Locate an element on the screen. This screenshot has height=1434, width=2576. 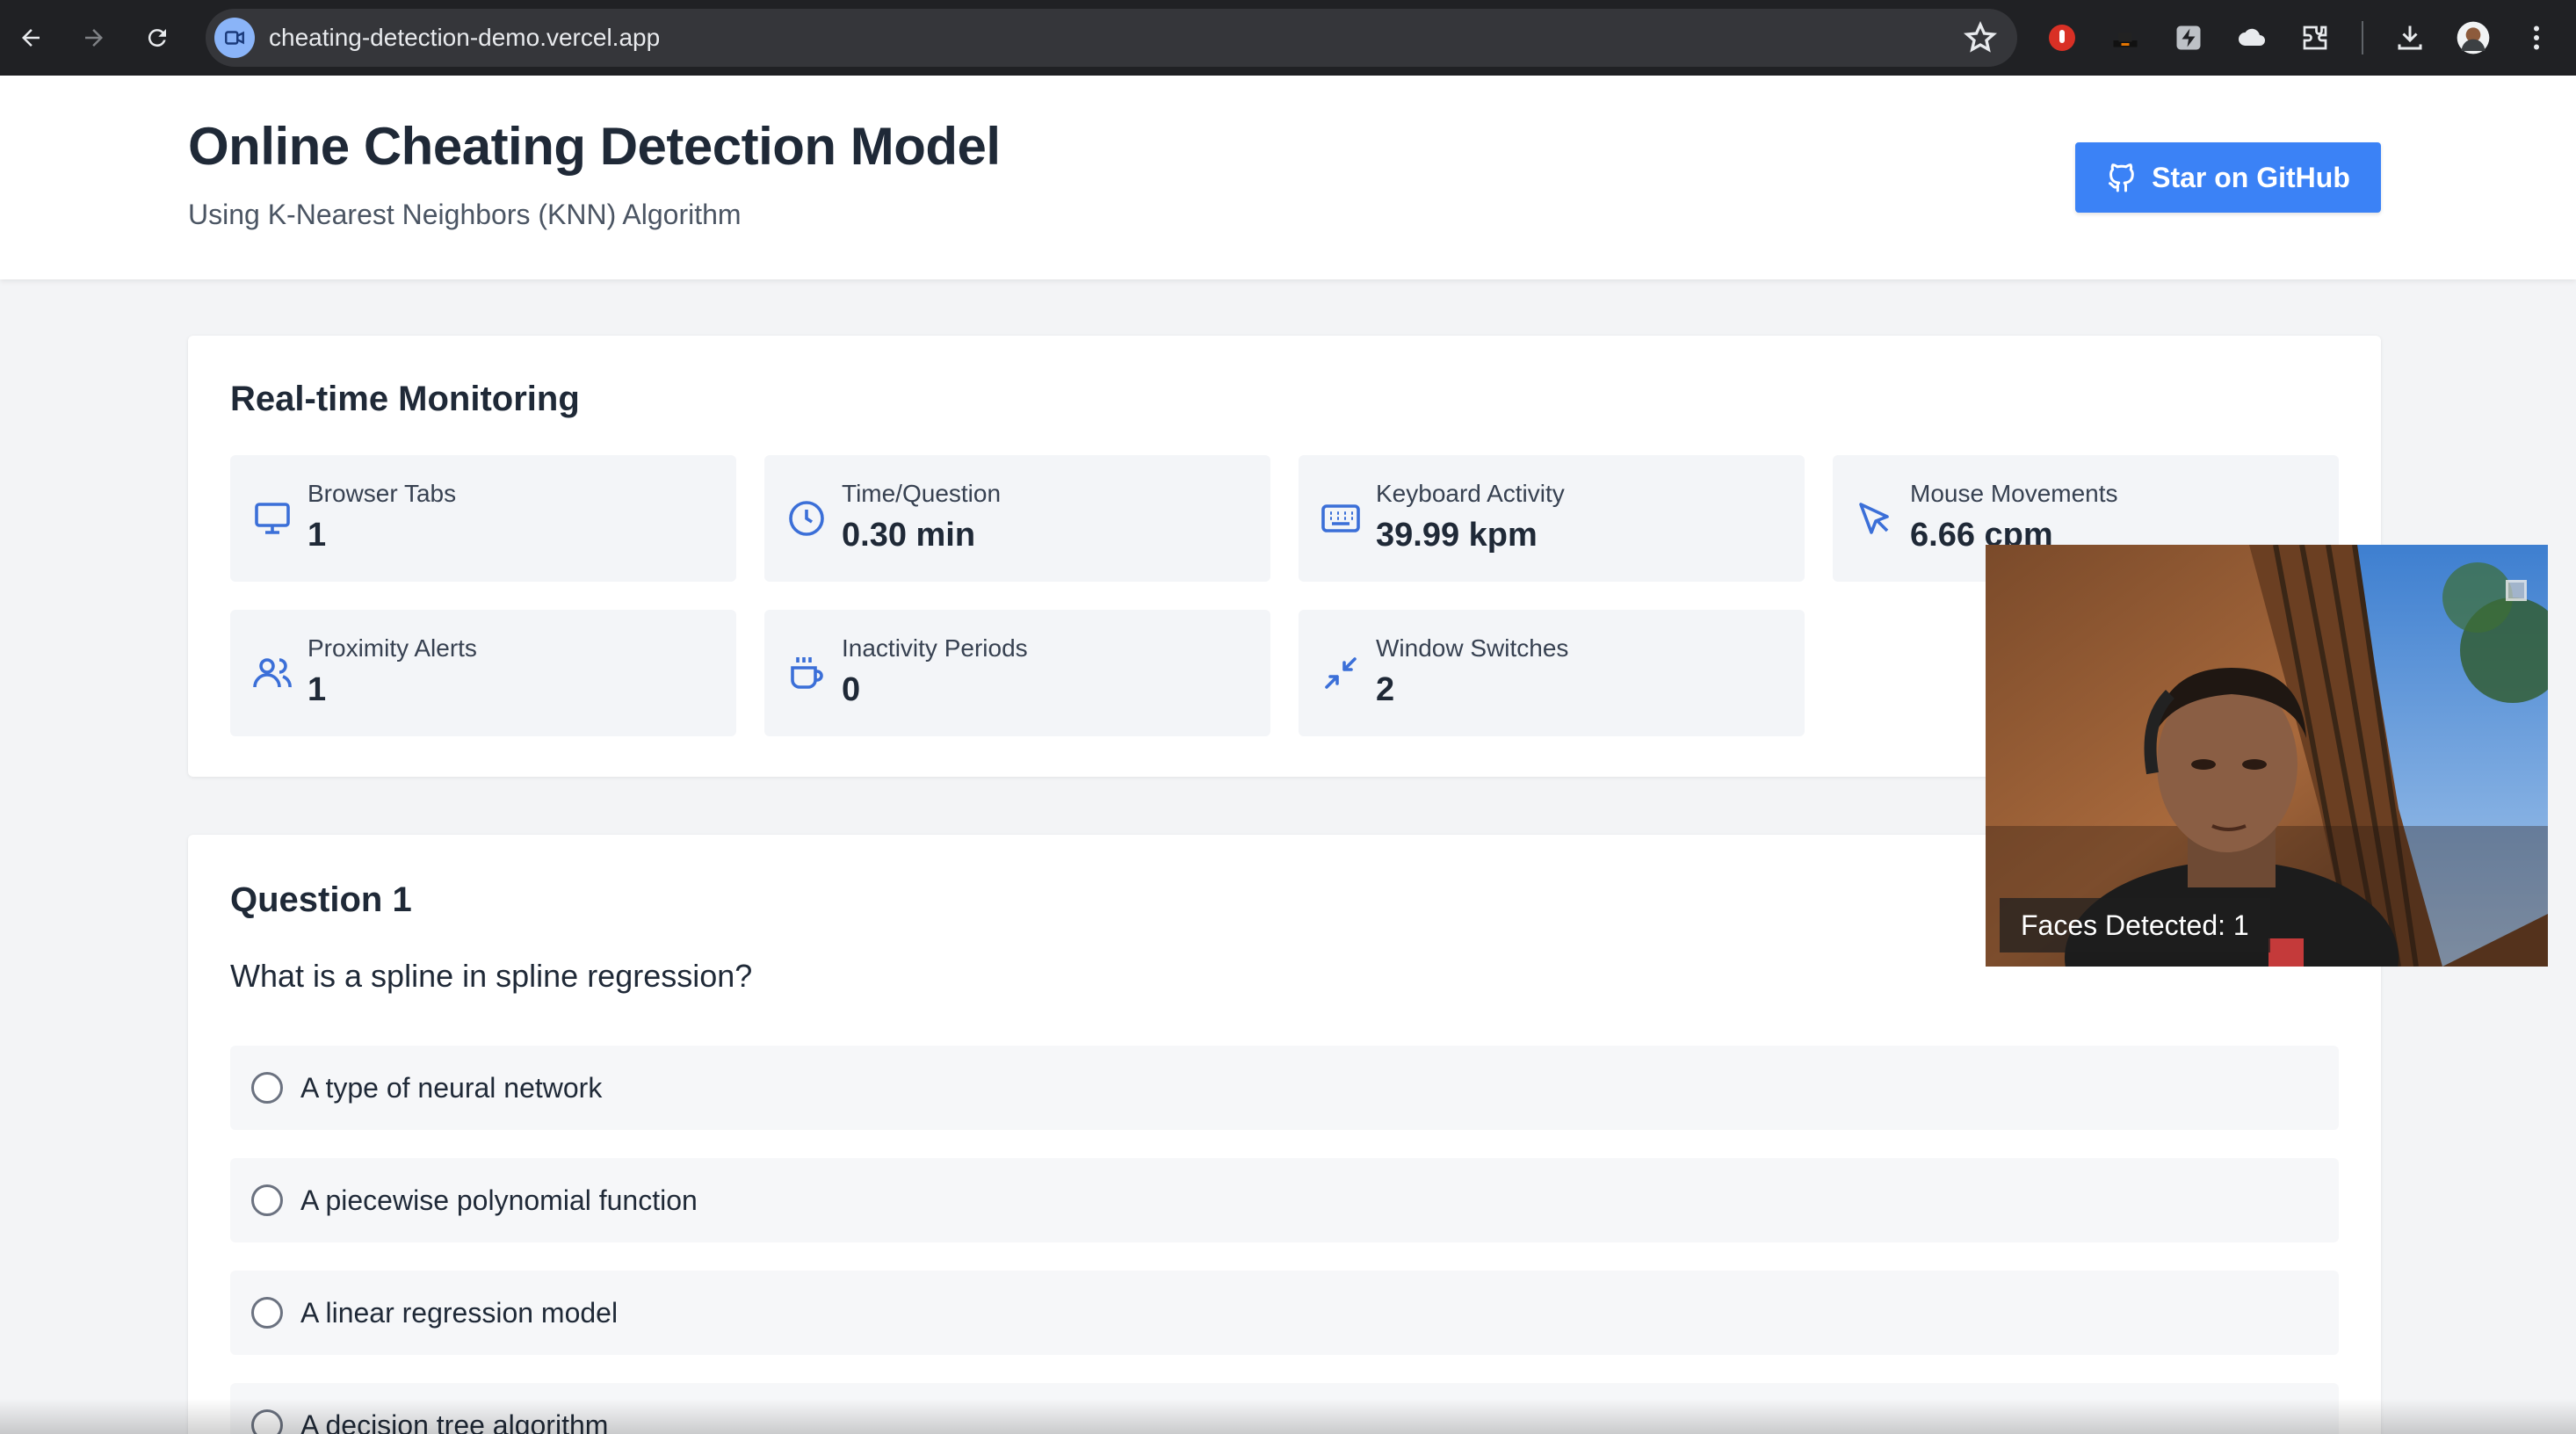
stat-browser-tabs: Browser Tabs 1 is located at coordinates (483, 518).